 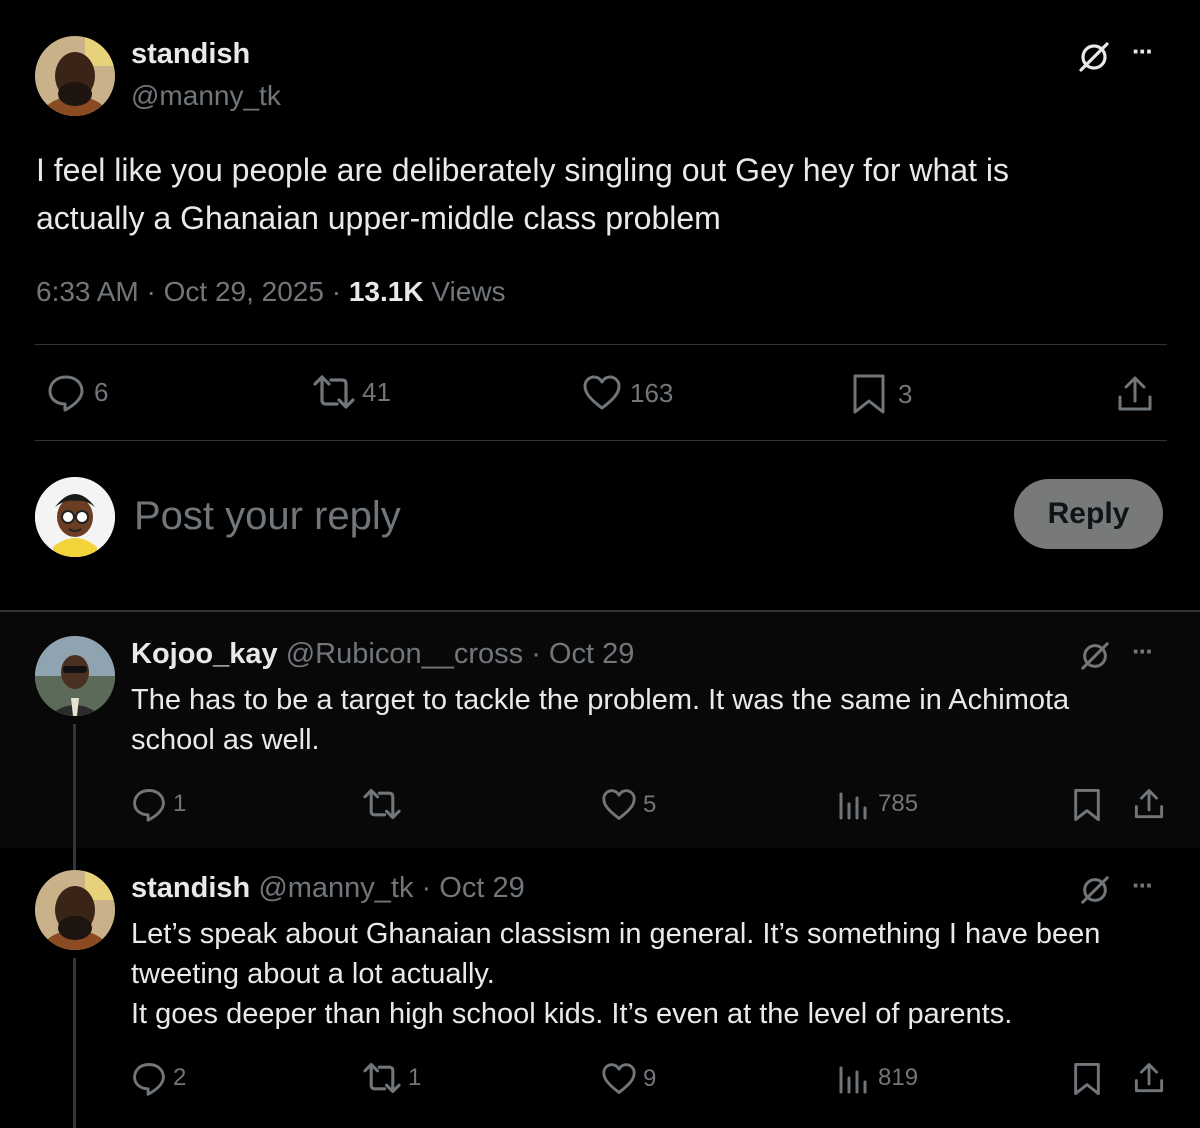 What do you see at coordinates (244, 291) in the screenshot?
I see `post-date: Oct 29, 2025` at bounding box center [244, 291].